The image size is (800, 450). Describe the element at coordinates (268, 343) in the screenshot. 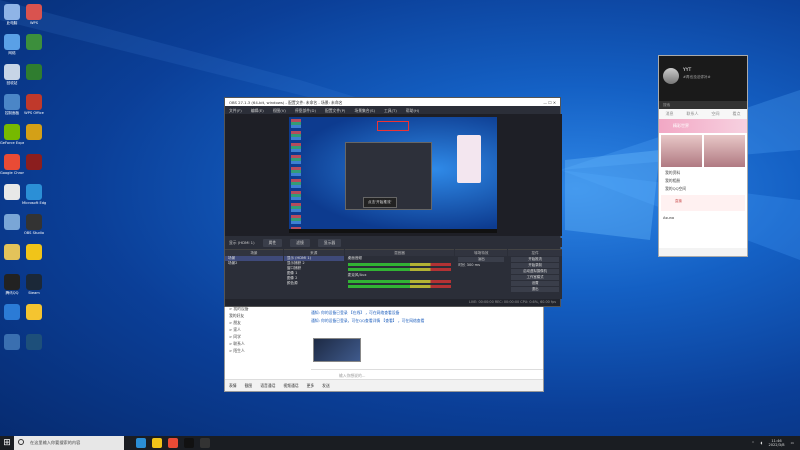

I see `contact-group: > 联系人` at that location.